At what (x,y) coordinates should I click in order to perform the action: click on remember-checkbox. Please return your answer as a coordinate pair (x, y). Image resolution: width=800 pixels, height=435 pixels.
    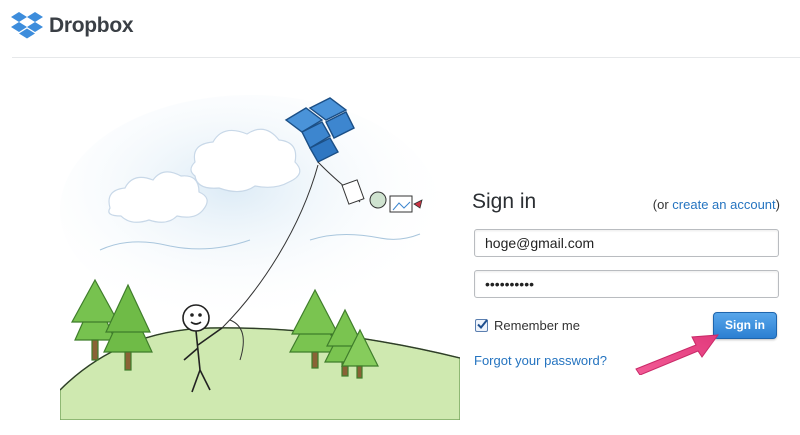
    Looking at the image, I should click on (481, 325).